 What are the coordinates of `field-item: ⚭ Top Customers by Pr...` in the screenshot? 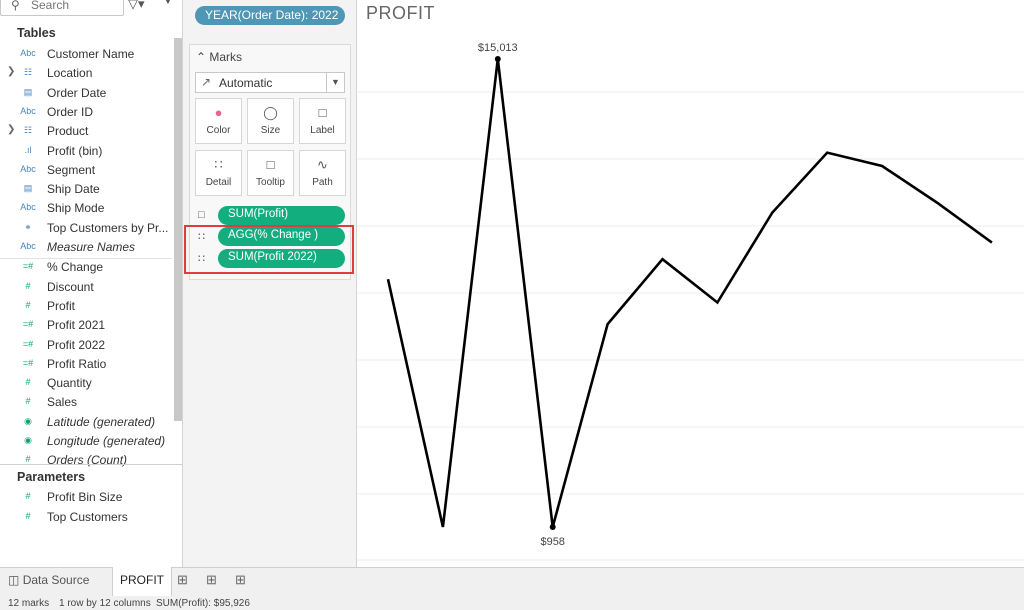 It's located at (86, 228).